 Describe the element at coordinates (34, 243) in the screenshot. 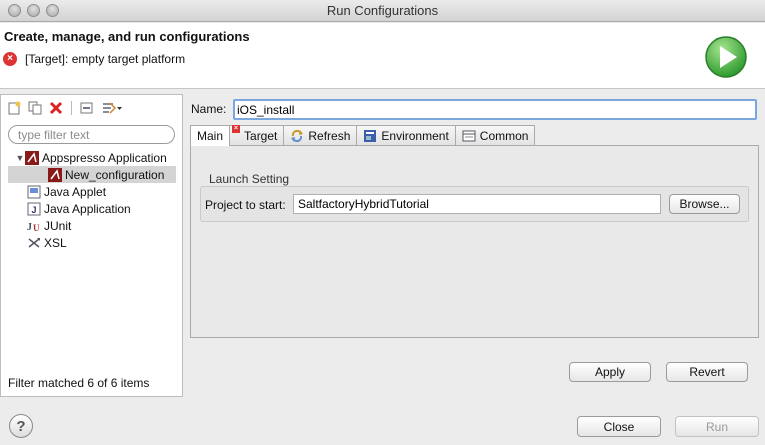

I see `xsl-icon` at that location.